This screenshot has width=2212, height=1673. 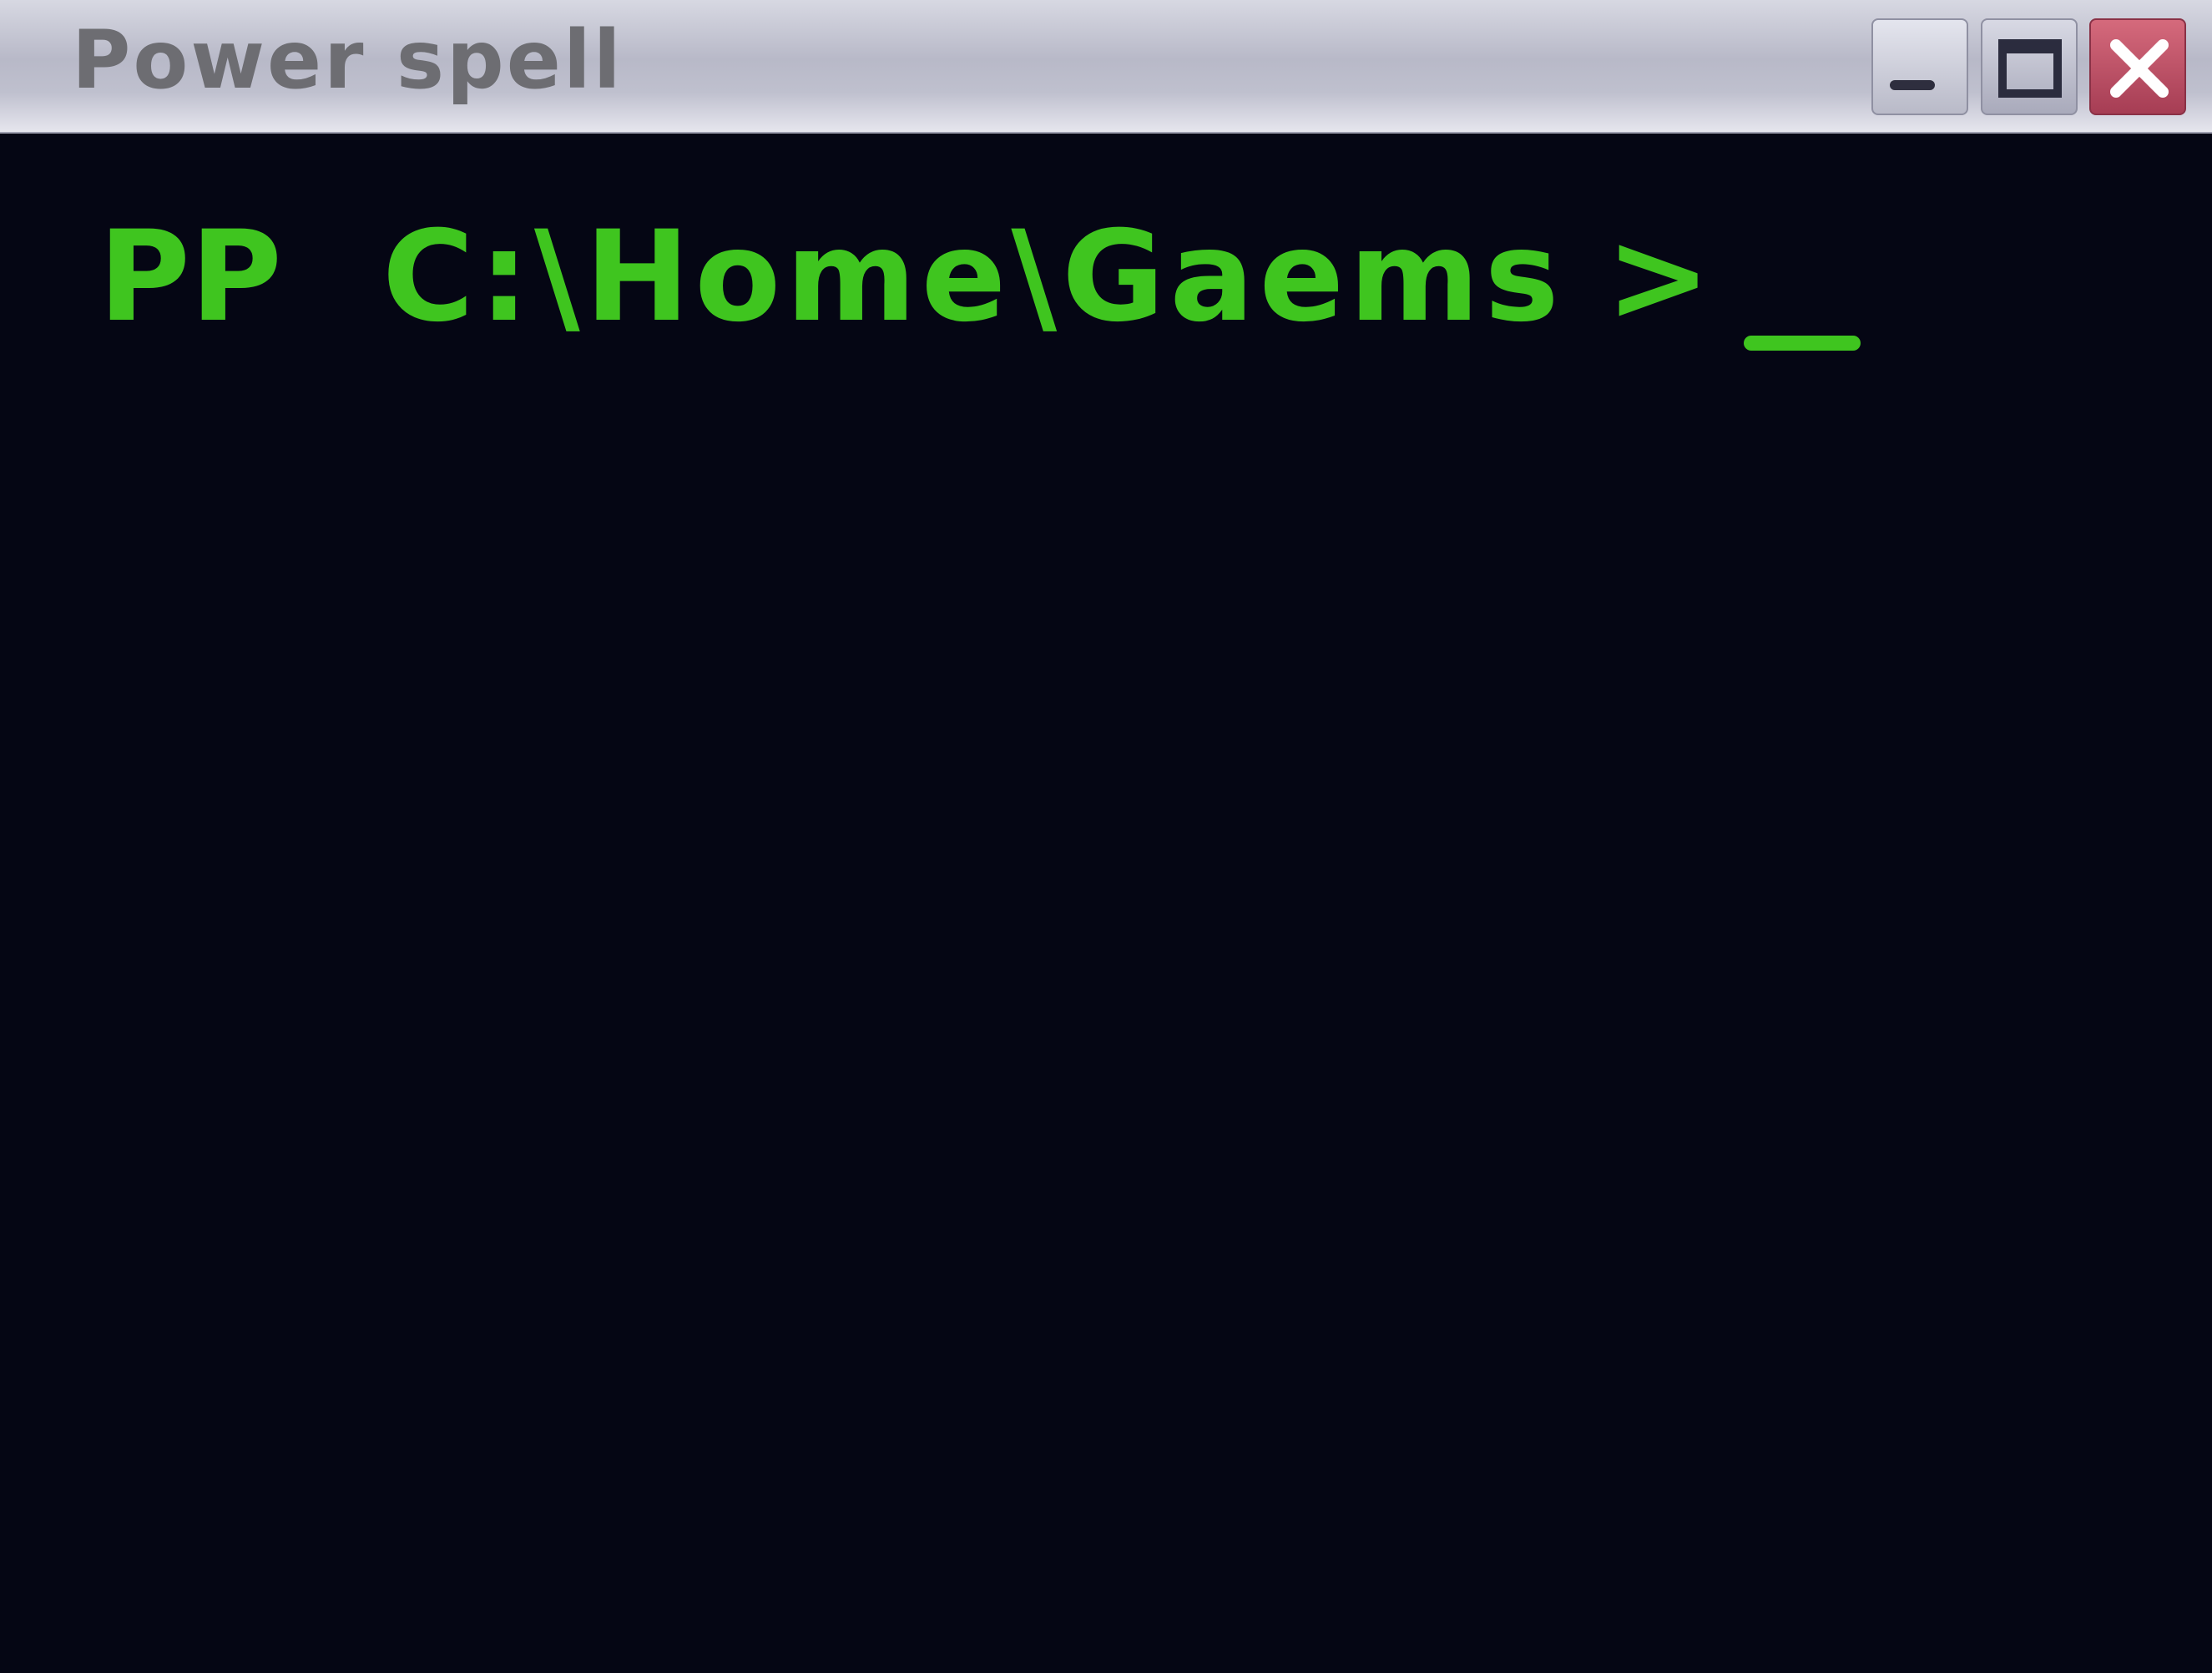 I want to click on close-button, so click(x=2137, y=66).